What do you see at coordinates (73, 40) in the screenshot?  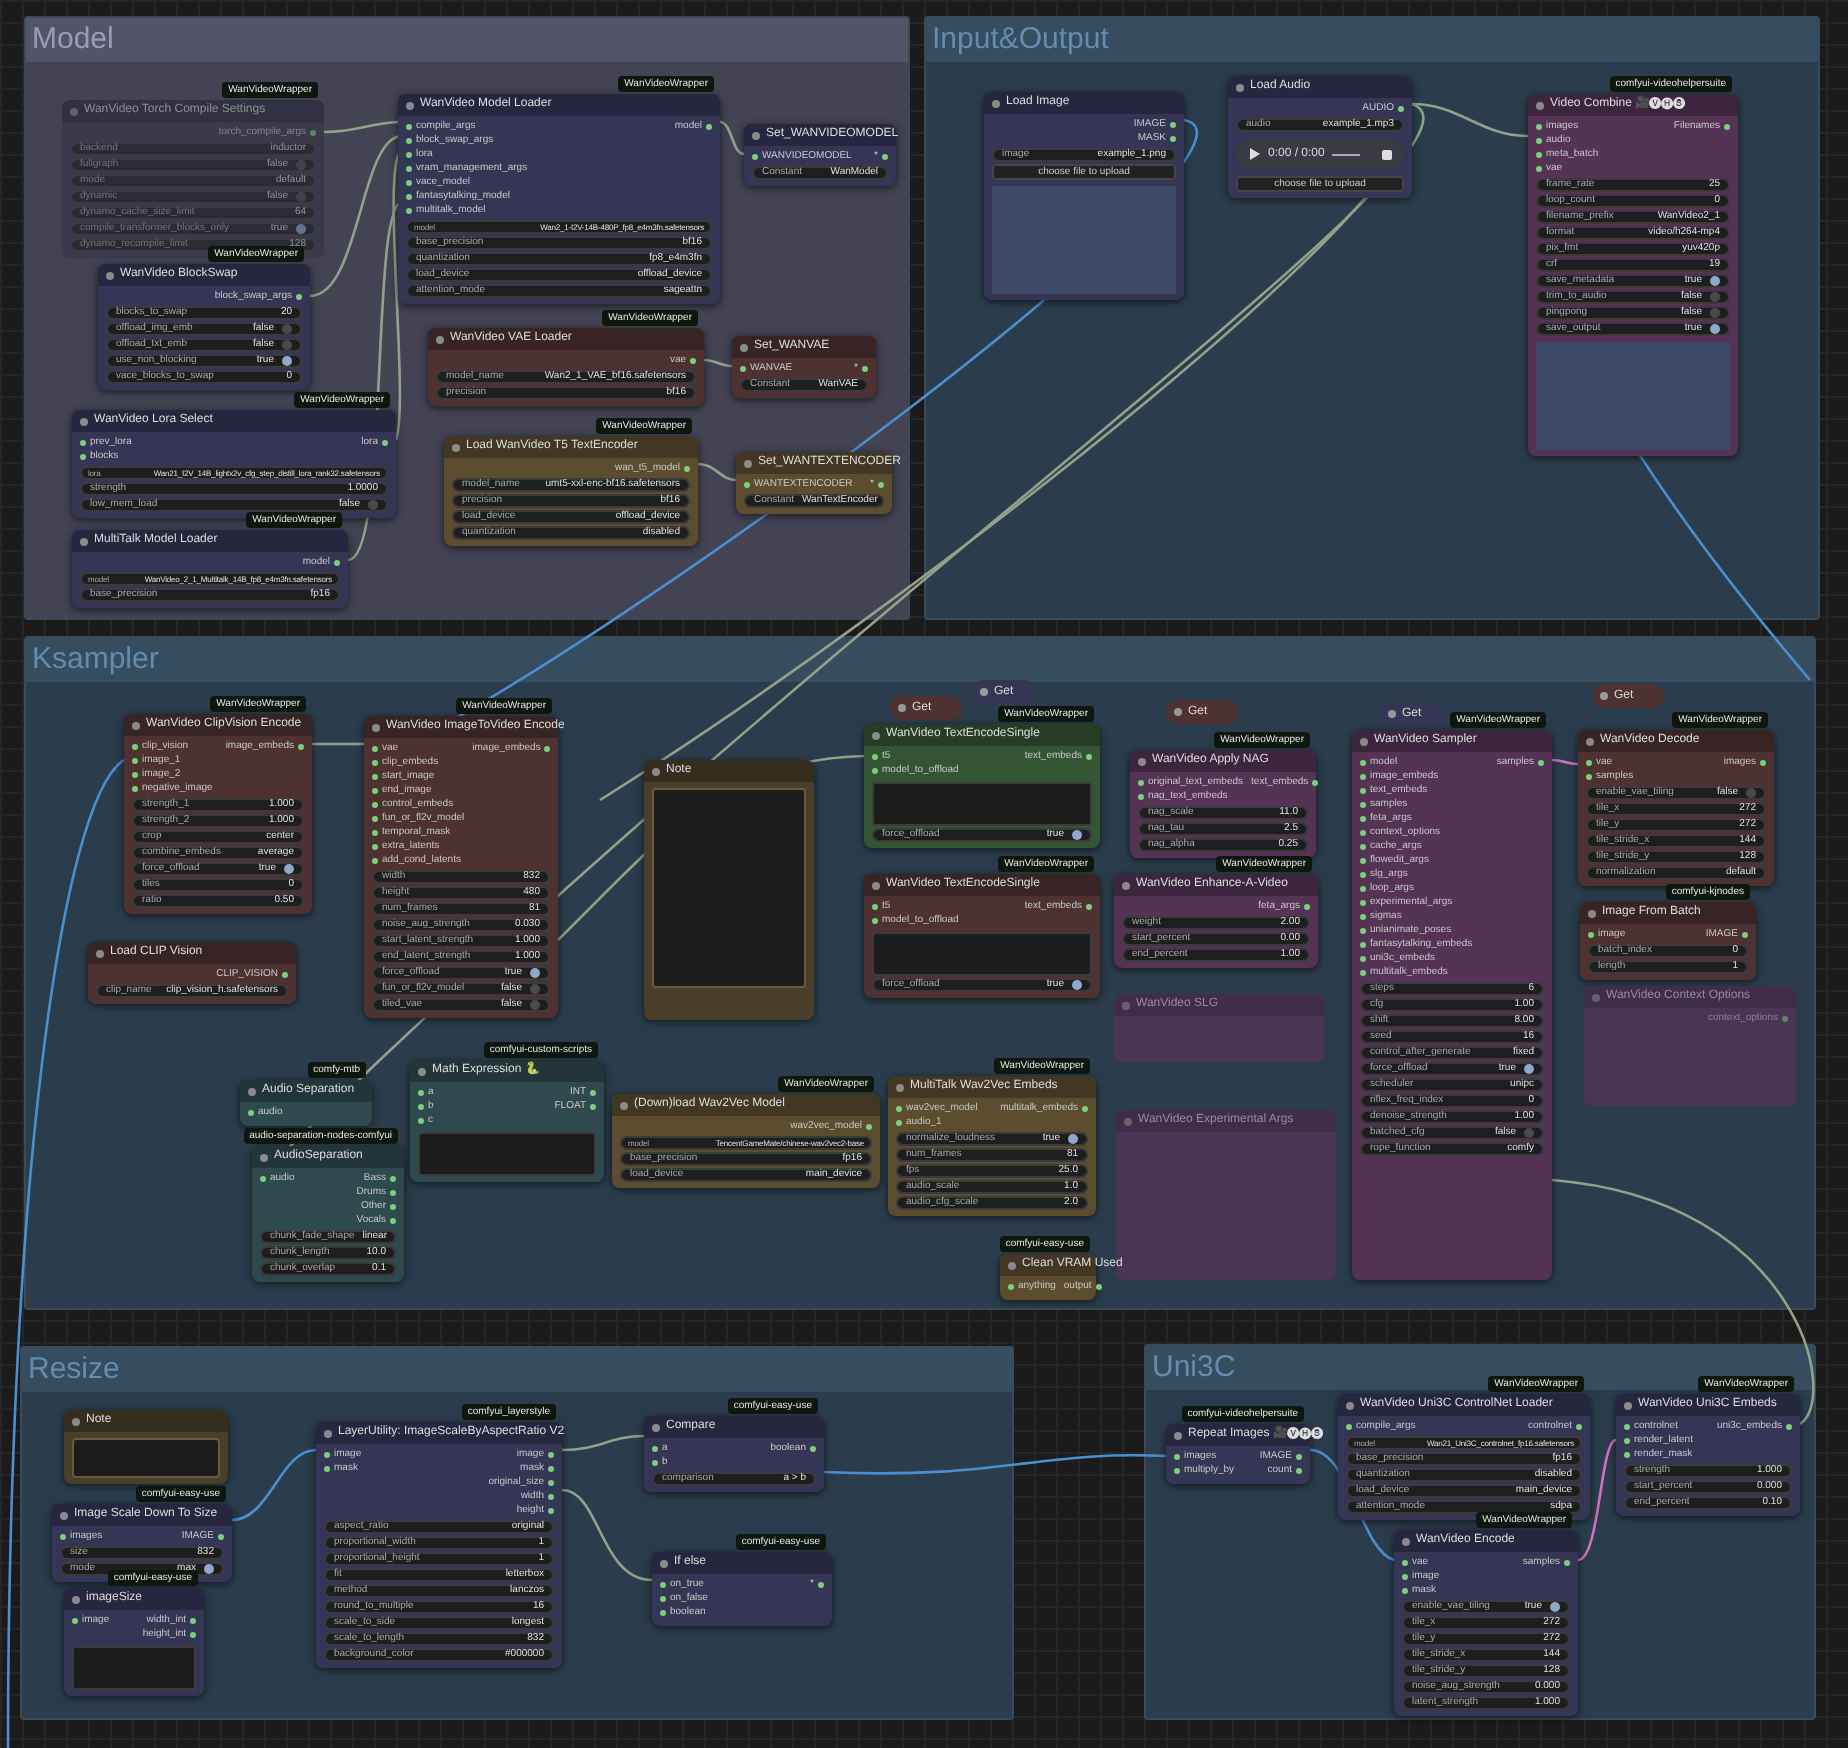 I see `group-title: Model` at bounding box center [73, 40].